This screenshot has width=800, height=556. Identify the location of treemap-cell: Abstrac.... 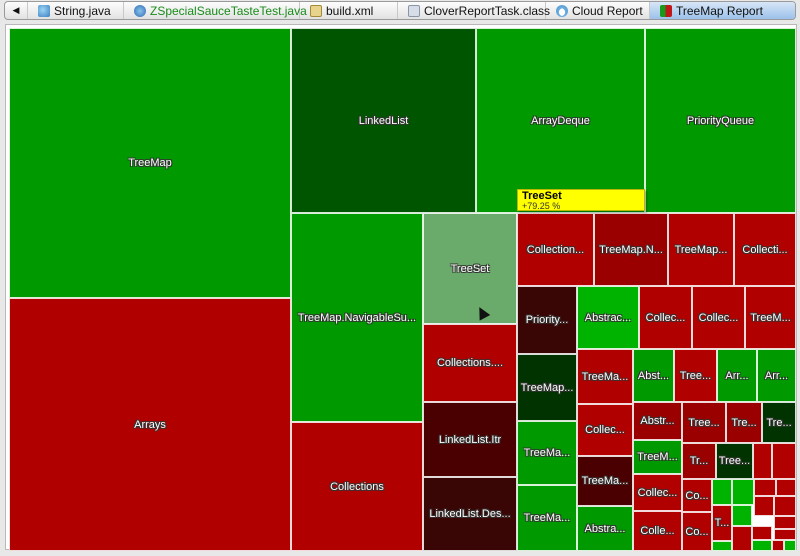
(608, 317).